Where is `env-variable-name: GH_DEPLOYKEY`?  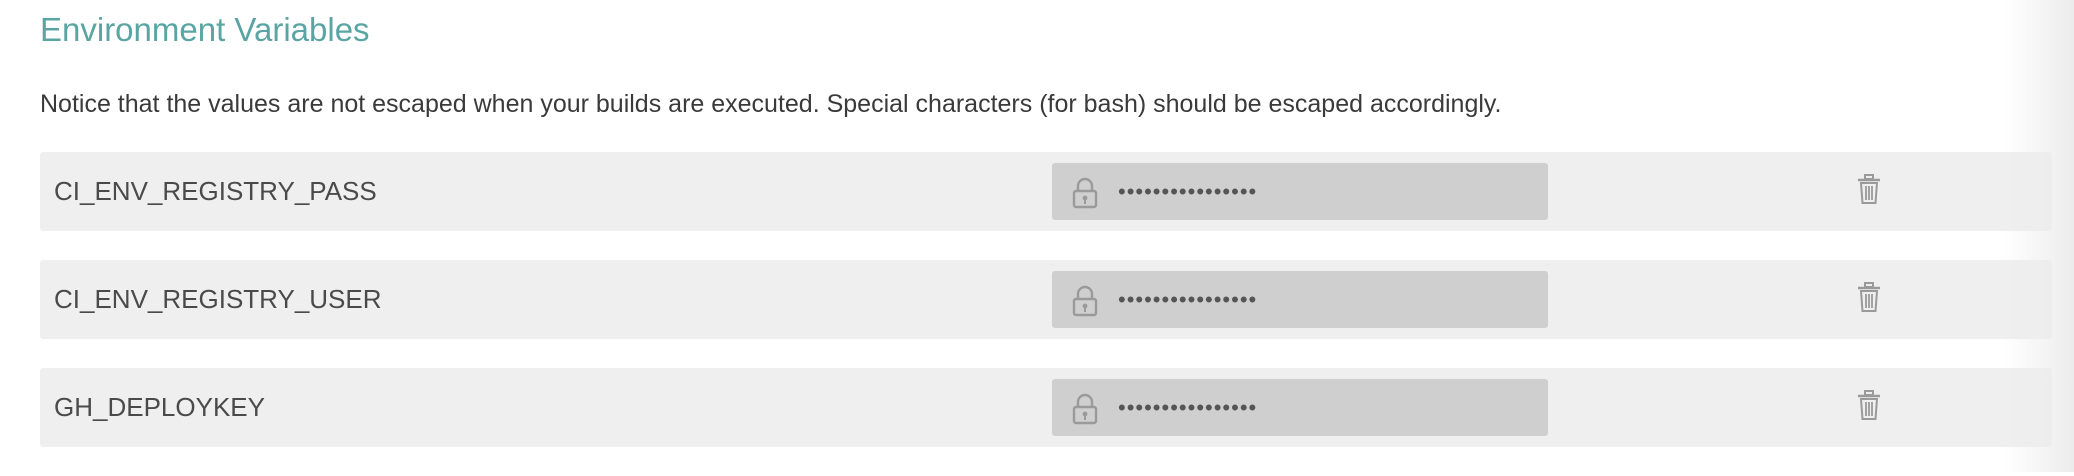 env-variable-name: GH_DEPLOYKEY is located at coordinates (159, 407).